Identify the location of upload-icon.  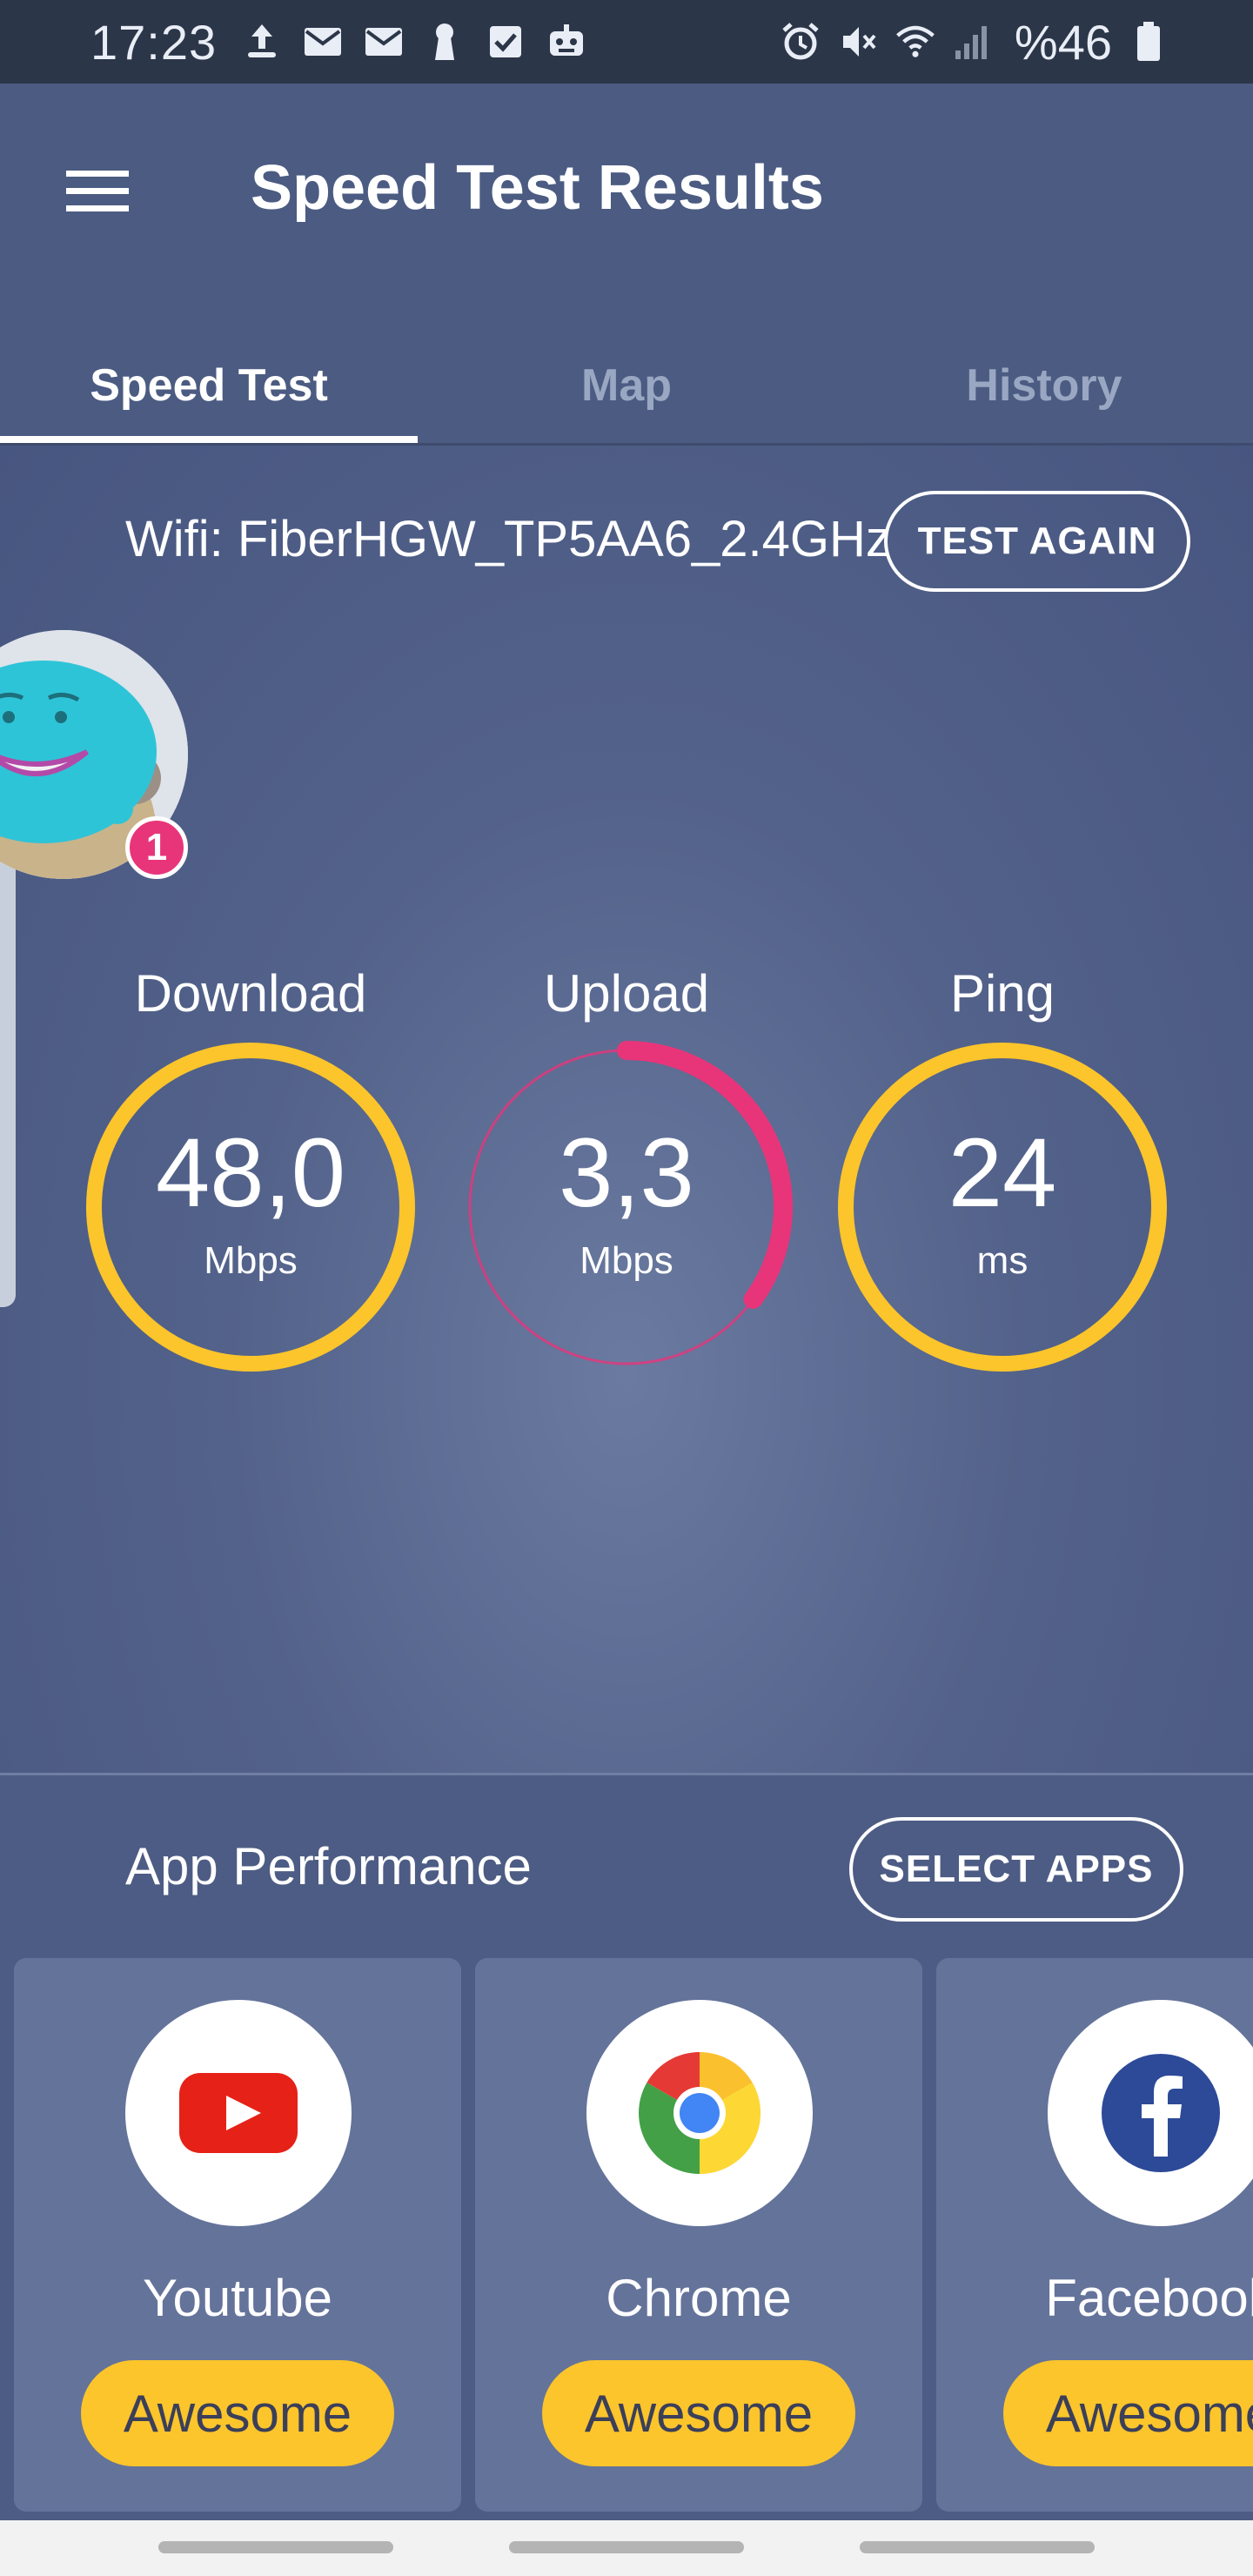
(262, 42).